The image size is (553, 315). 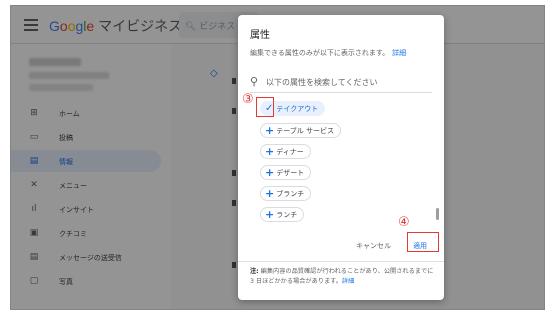 What do you see at coordinates (301, 130) in the screenshot?
I see `chip-table-service: + テーブル サービス` at bounding box center [301, 130].